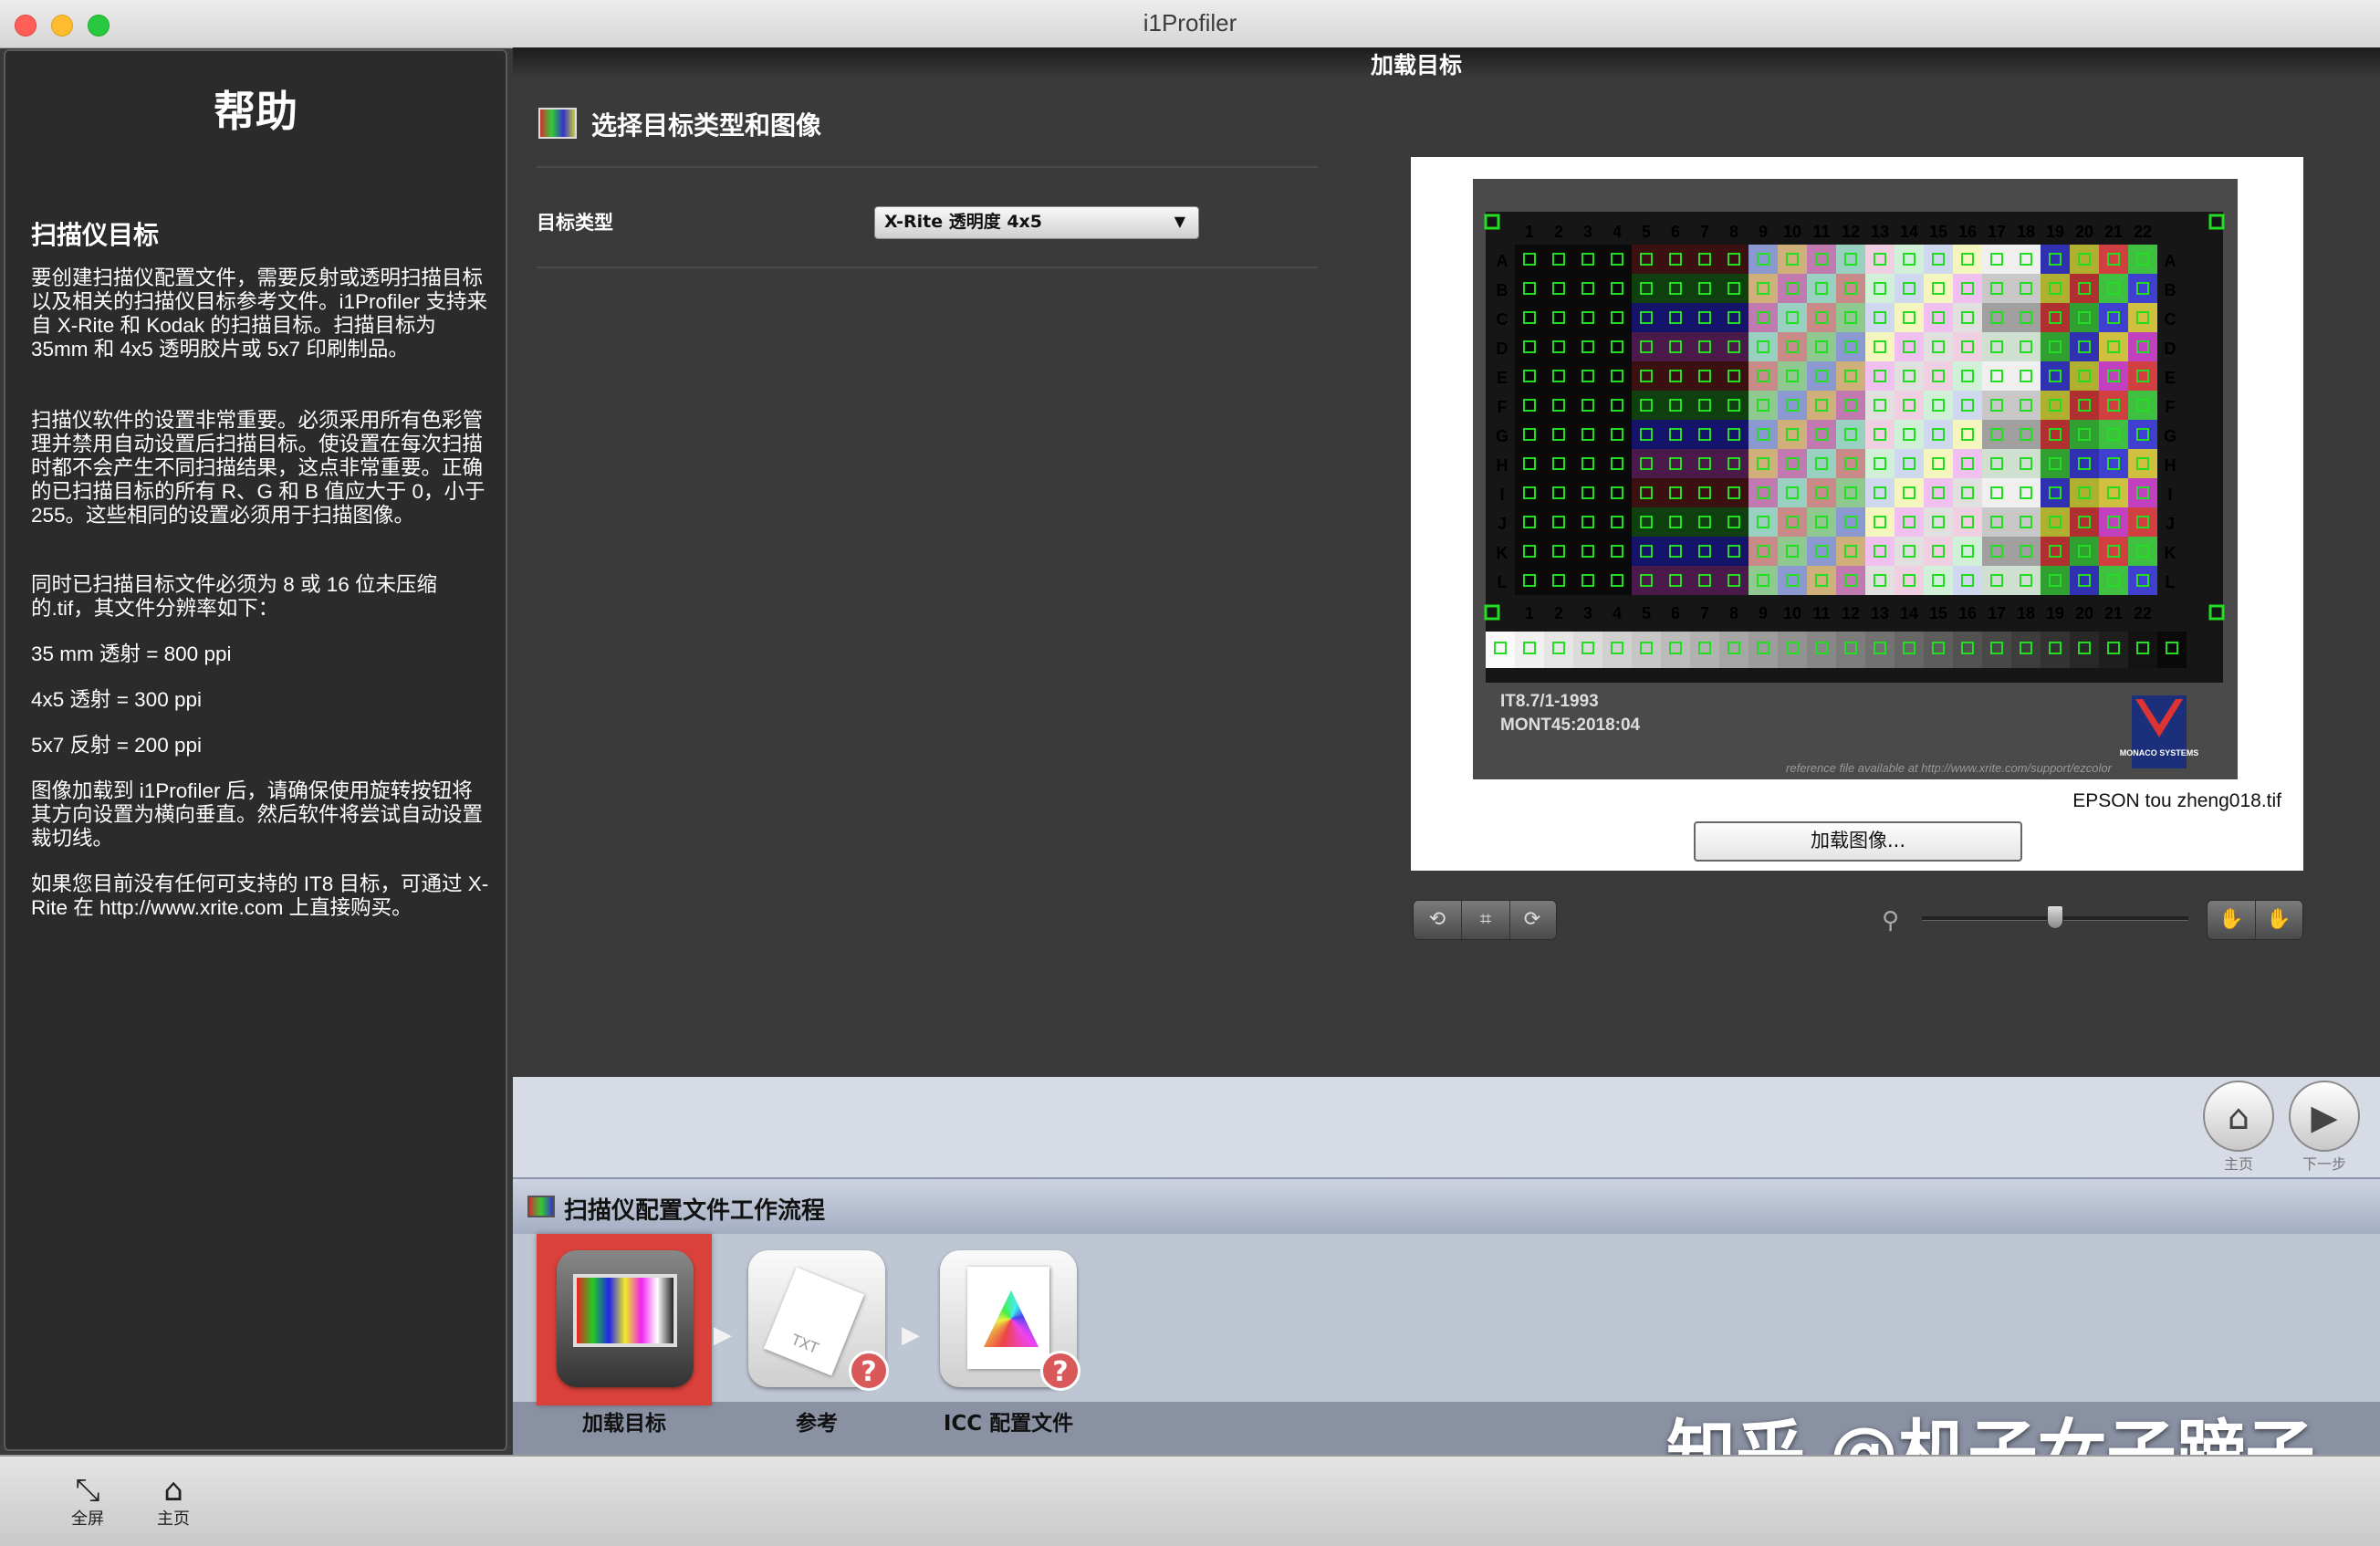 The height and width of the screenshot is (1546, 2380). Describe the element at coordinates (2232, 920) in the screenshot. I see `hand-left-icon: ✋` at that location.